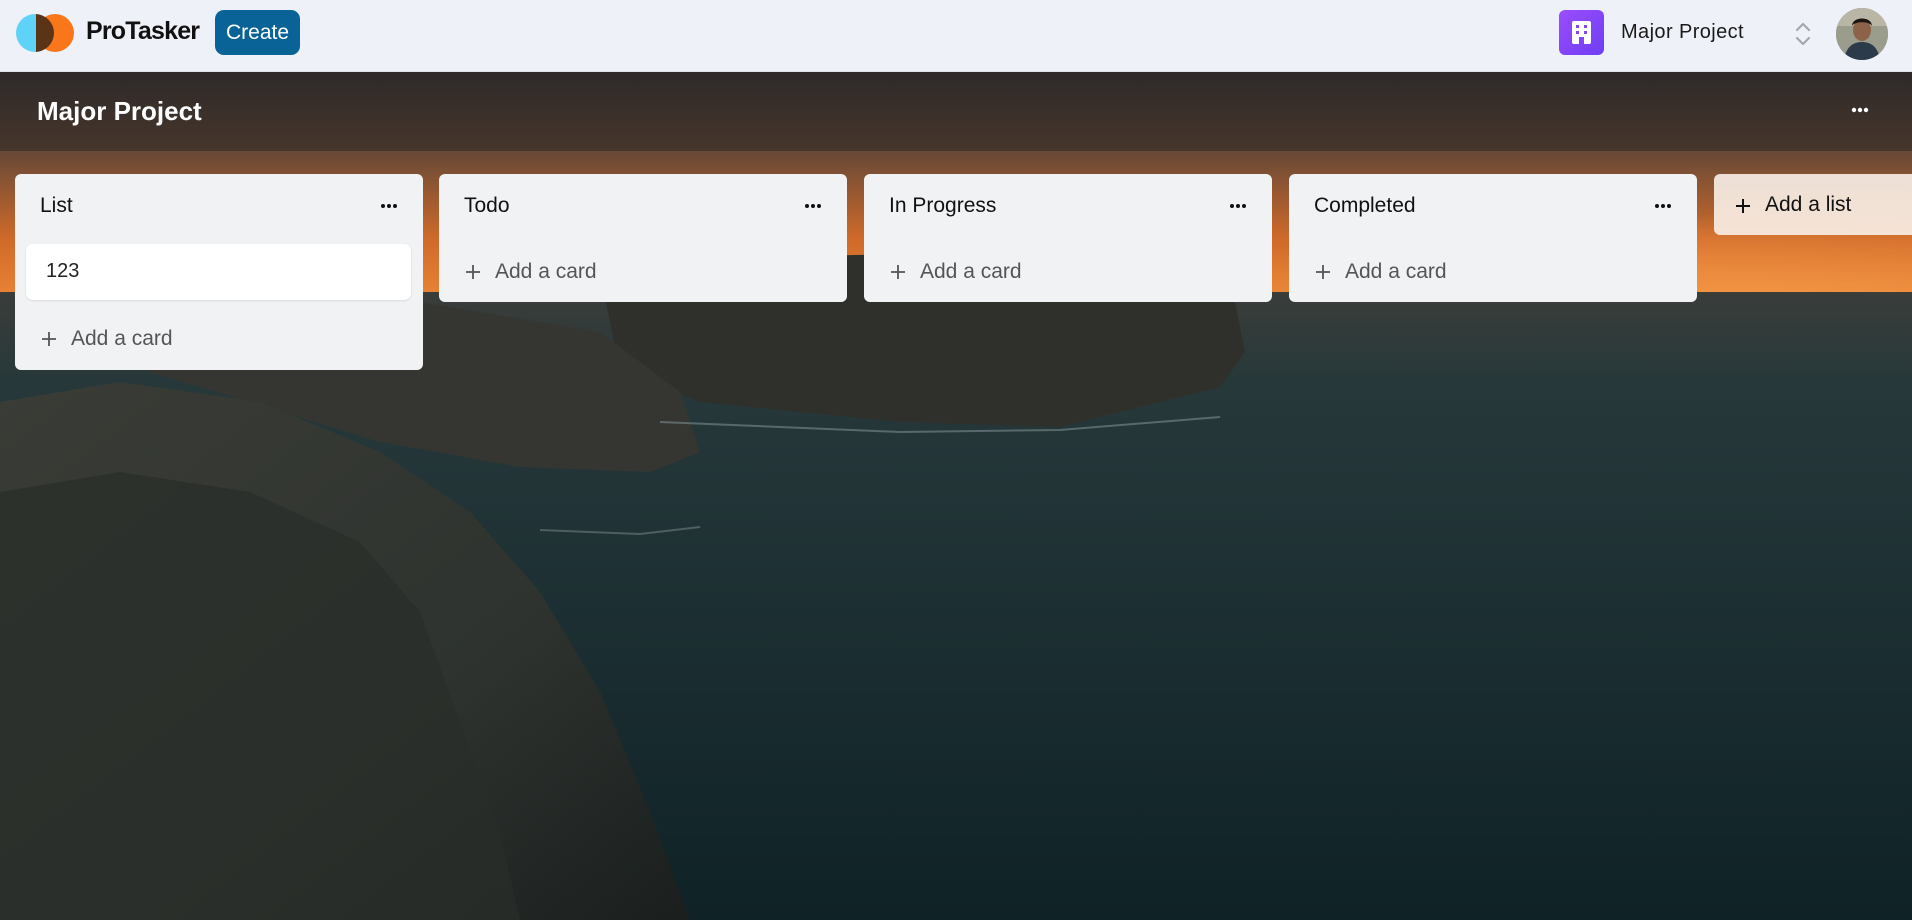 This screenshot has width=1912, height=920. I want to click on user-avatar, so click(1862, 34).